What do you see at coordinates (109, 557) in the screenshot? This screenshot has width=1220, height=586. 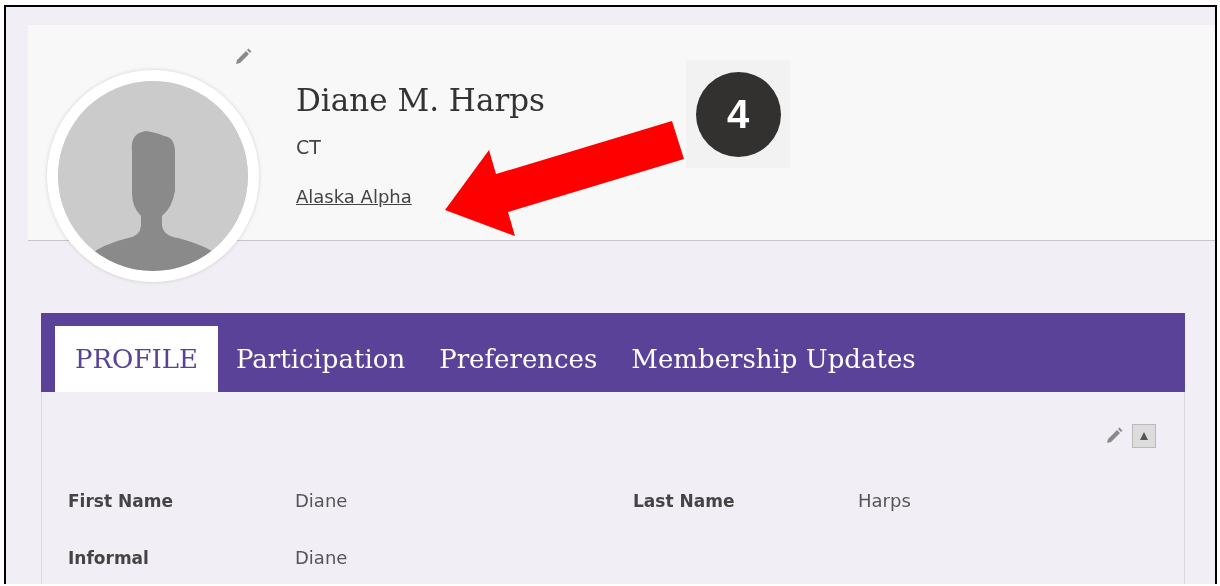 I see `field-label: Informal` at bounding box center [109, 557].